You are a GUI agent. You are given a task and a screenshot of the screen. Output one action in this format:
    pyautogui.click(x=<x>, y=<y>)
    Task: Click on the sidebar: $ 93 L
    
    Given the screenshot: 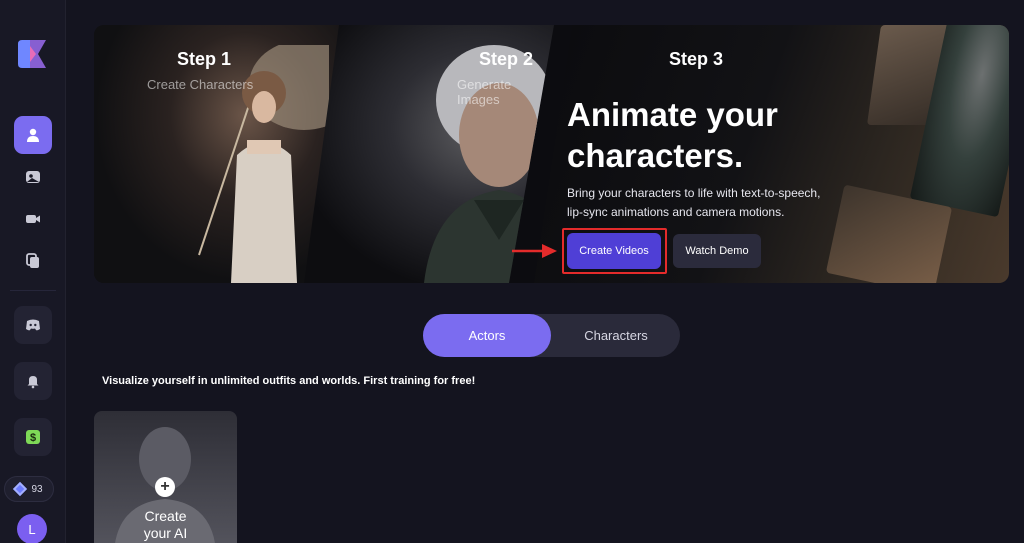 What is the action you would take?
    pyautogui.click(x=33, y=271)
    